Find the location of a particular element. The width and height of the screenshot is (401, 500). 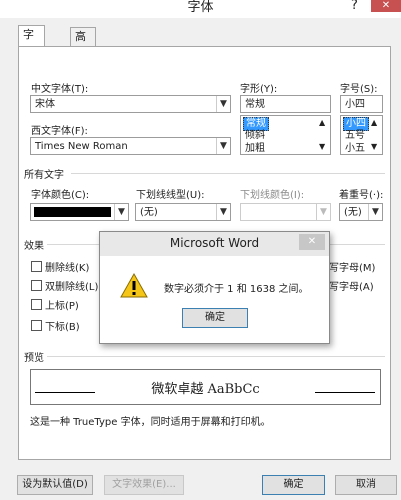

font-style-input: 常规 is located at coordinates (285, 104).